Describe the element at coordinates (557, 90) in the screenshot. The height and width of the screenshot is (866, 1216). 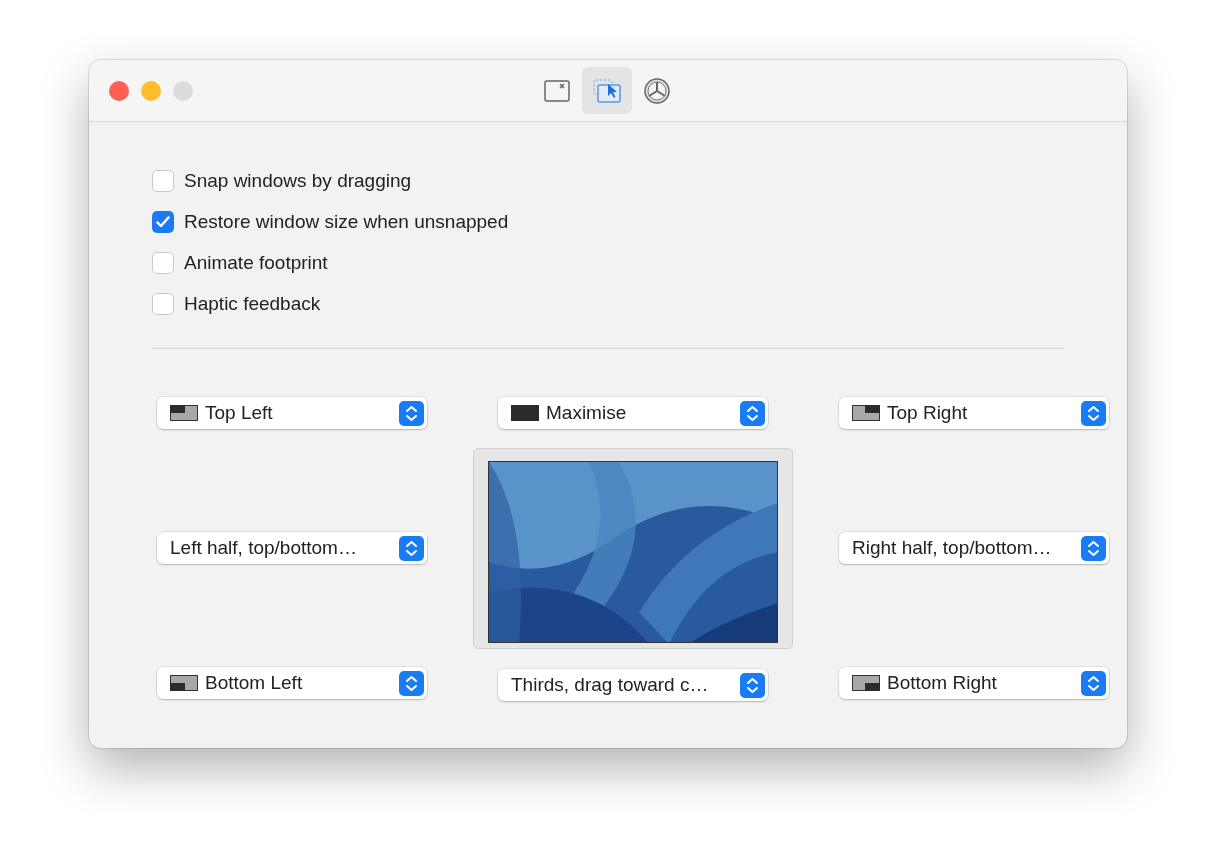
I see `keyboard-shortcut-icon` at that location.